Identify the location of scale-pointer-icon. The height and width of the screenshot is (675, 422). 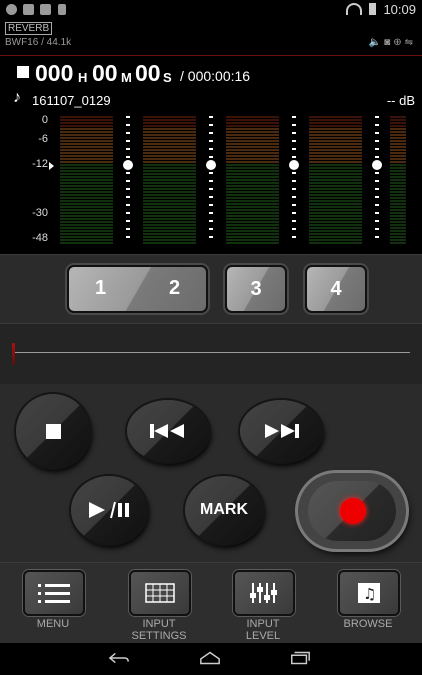
(51, 166).